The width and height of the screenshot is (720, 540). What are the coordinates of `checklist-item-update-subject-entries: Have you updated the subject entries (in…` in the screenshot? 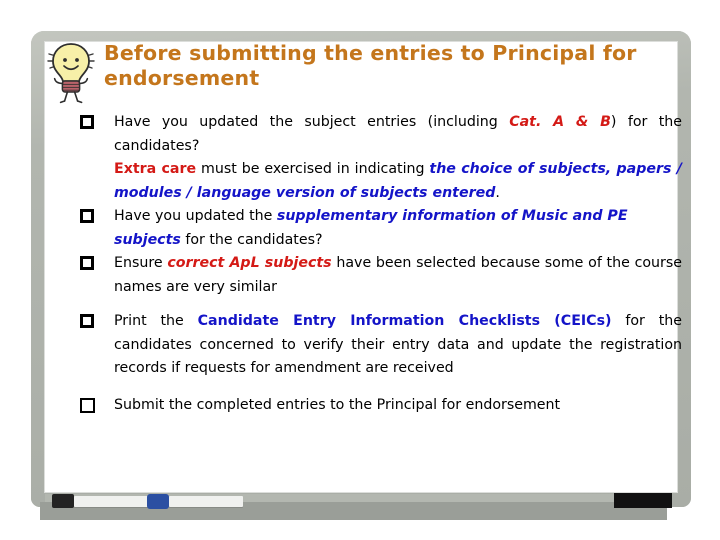 It's located at (382, 134).